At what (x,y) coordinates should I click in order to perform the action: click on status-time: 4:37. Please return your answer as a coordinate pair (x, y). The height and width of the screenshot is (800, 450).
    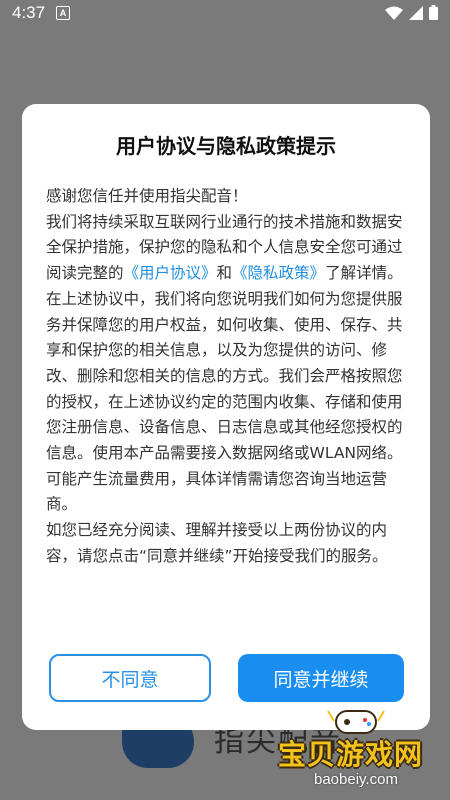
    Looking at the image, I should click on (29, 12).